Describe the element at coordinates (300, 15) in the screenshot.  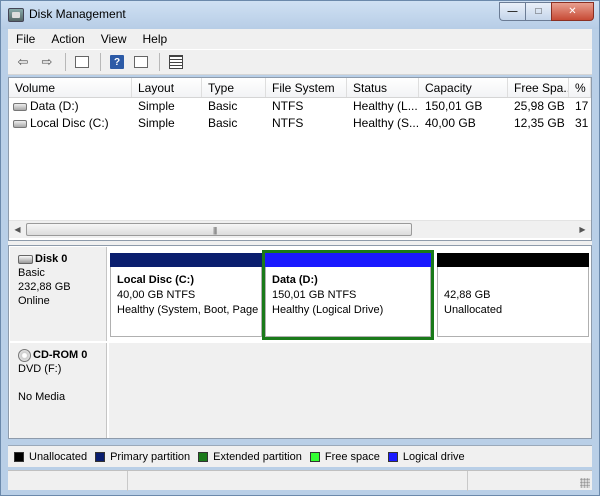
I see `title-bar: Disk Management — □ ✕` at that location.